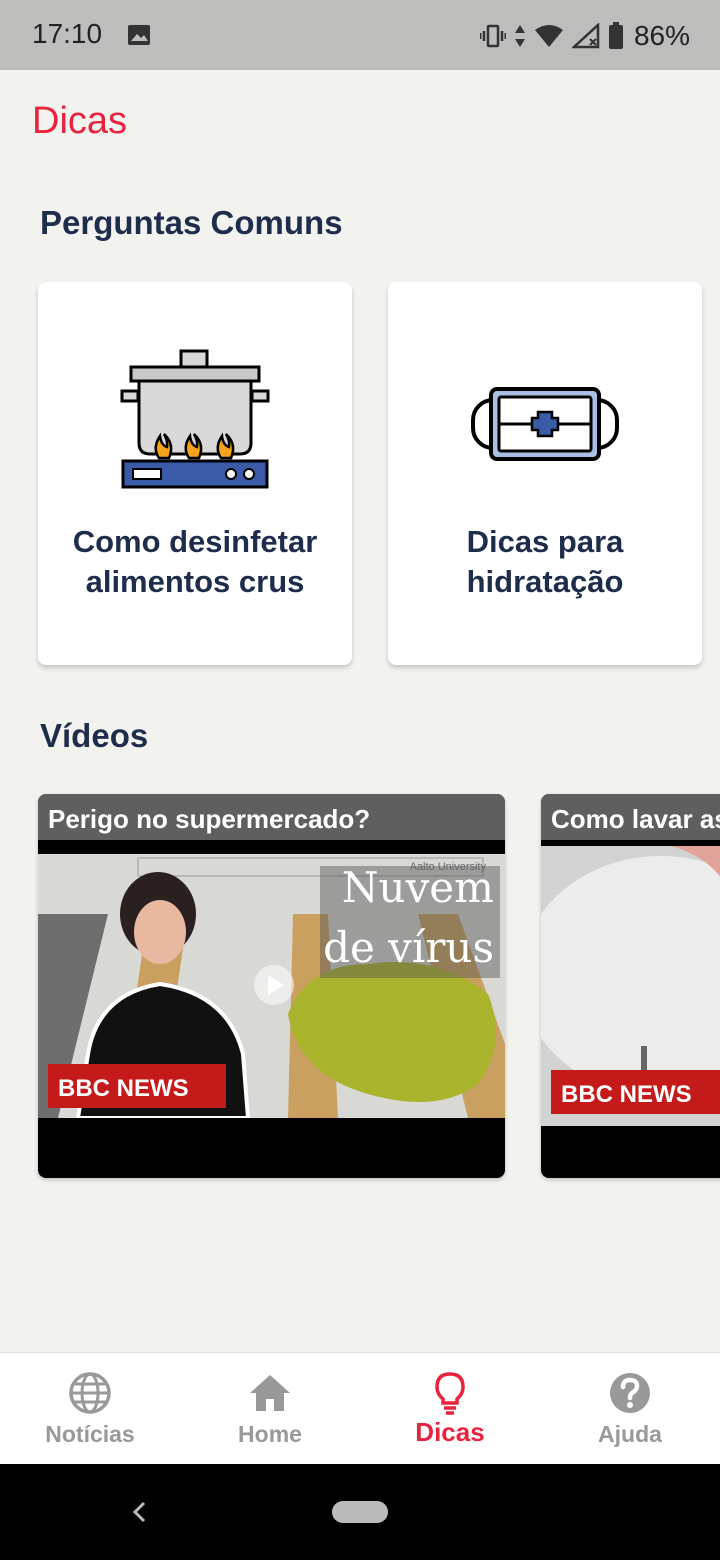  Describe the element at coordinates (191, 222) in the screenshot. I see `faq-section-title: Perguntas Comuns` at that location.